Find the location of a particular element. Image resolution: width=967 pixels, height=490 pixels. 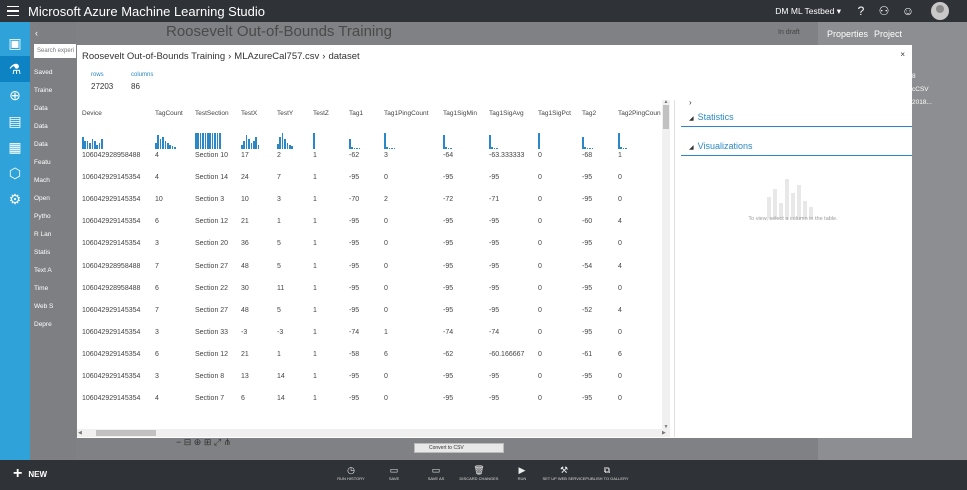

table-cell: Section 20 is located at coordinates (211, 243).